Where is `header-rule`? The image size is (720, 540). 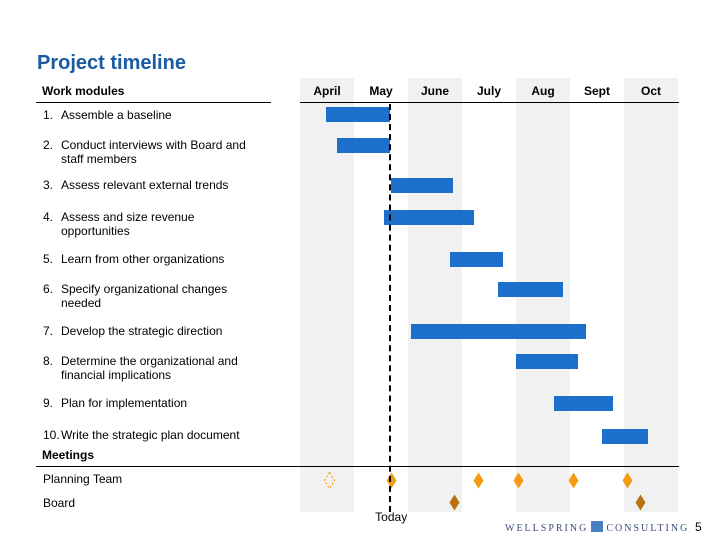
header-rule is located at coordinates (153, 102).